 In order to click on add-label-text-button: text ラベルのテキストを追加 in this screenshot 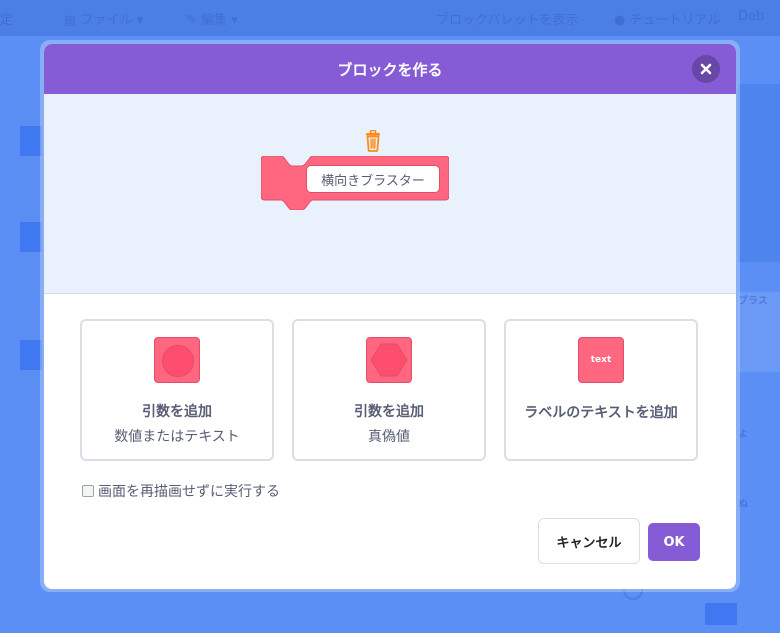, I will do `click(601, 390)`.